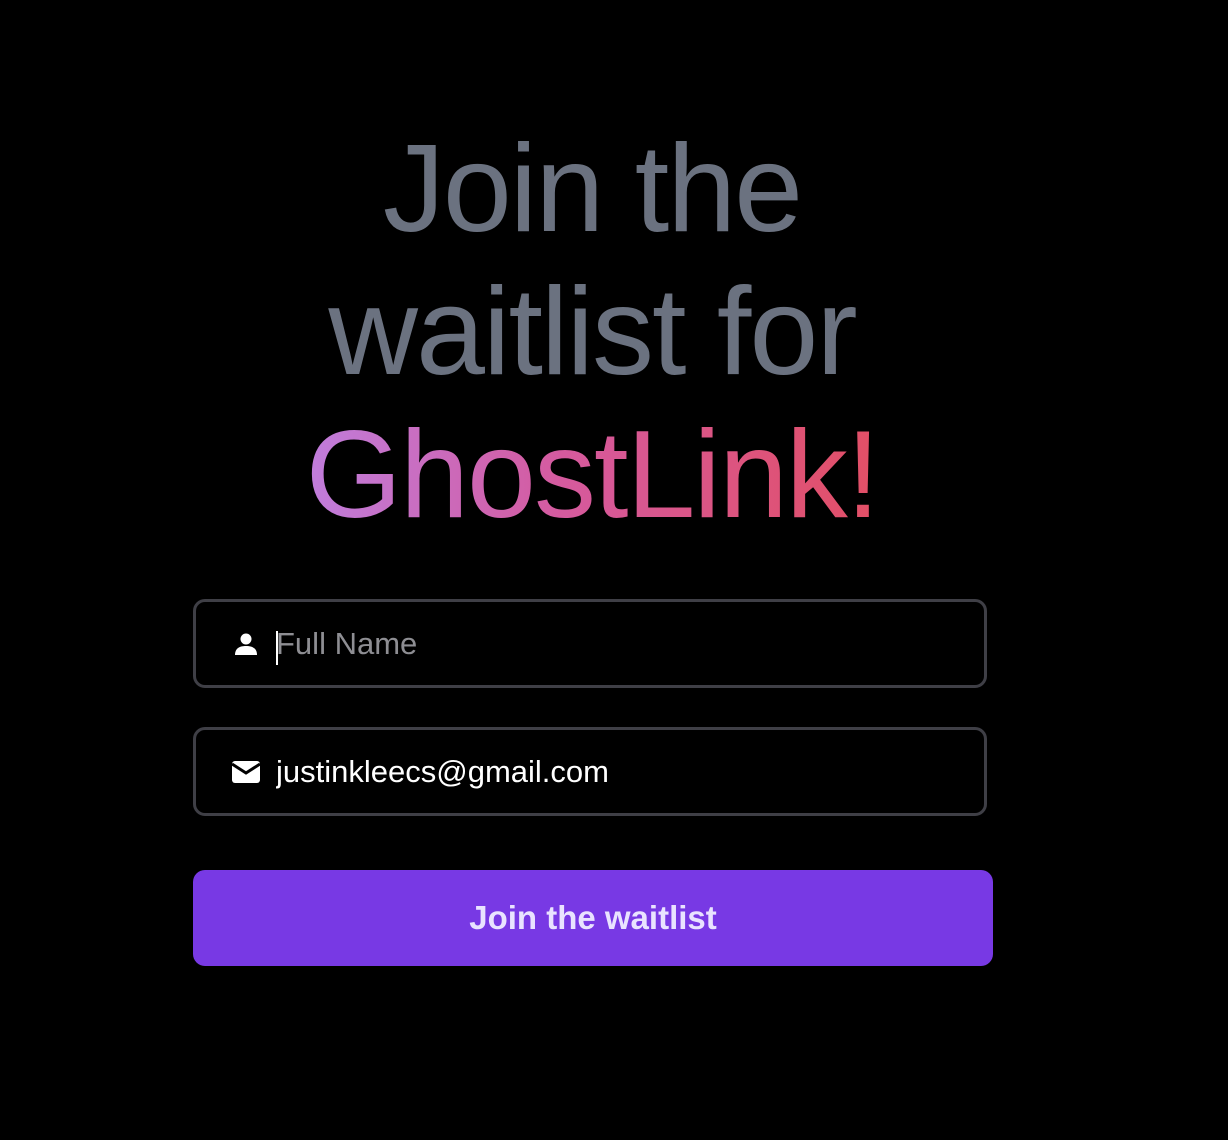 The height and width of the screenshot is (1140, 1228). Describe the element at coordinates (246, 644) in the screenshot. I see `user-icon` at that location.